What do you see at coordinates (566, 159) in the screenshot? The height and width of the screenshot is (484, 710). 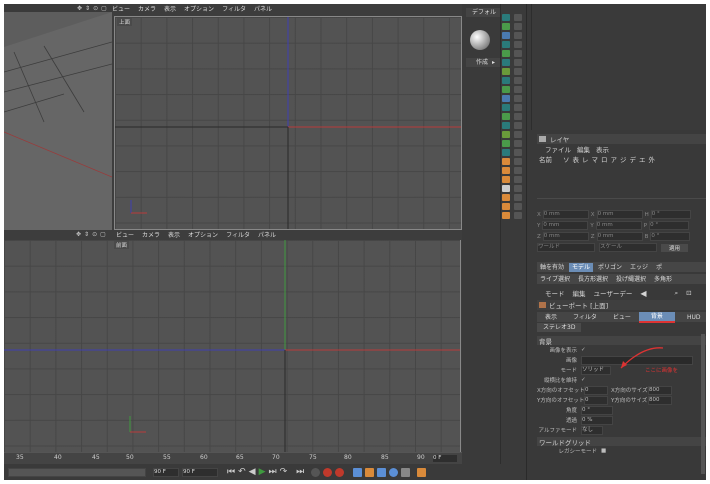 I see `layer-column-solo: ソ` at bounding box center [566, 159].